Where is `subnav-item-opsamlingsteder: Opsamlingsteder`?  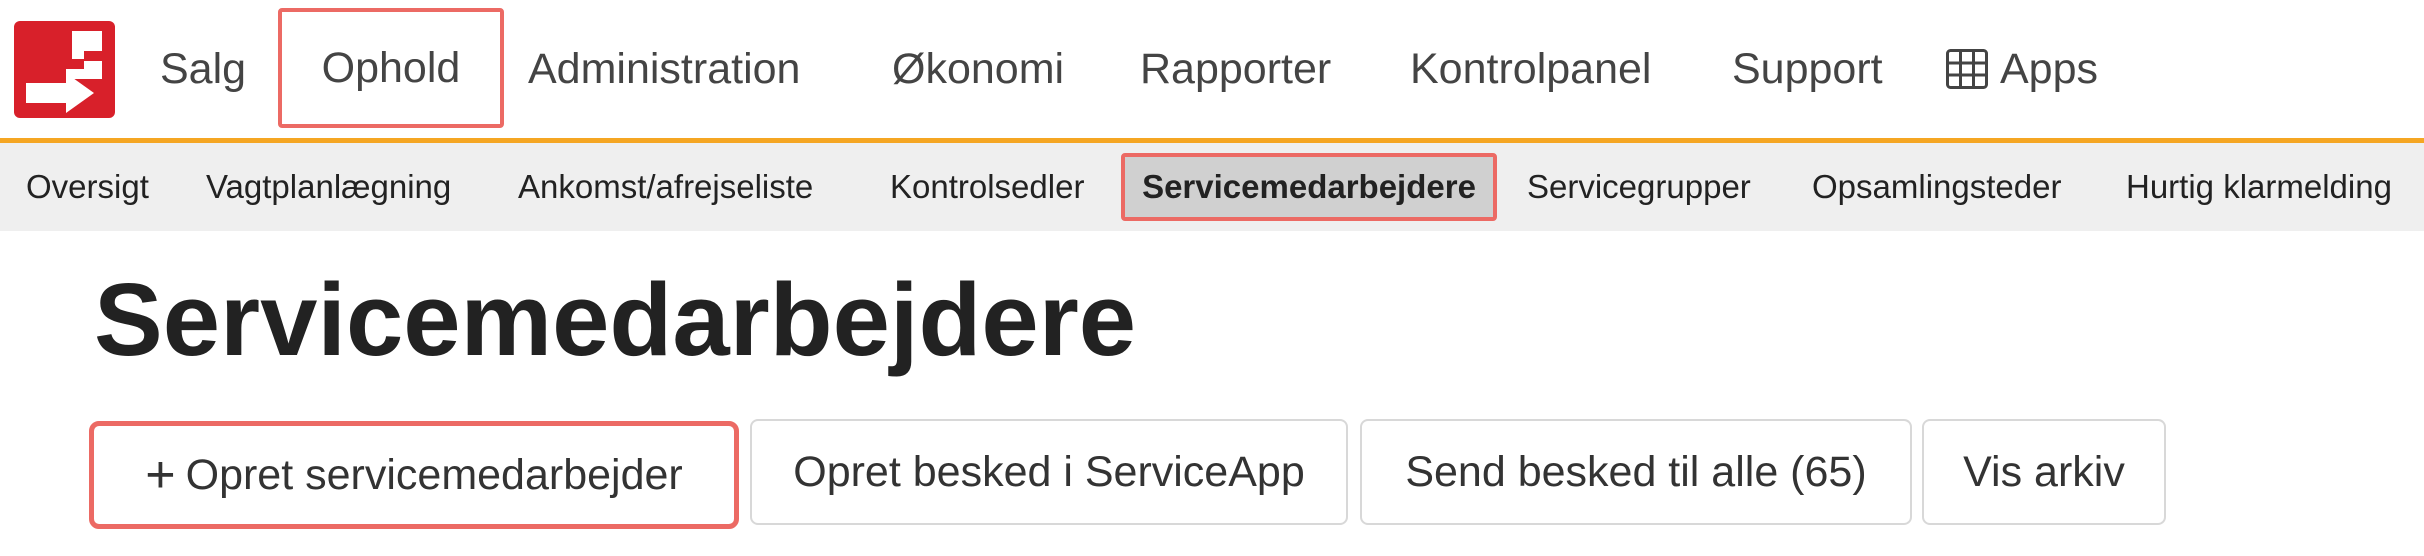
subnav-item-opsamlingsteder: Opsamlingsteder is located at coordinates (1945, 187).